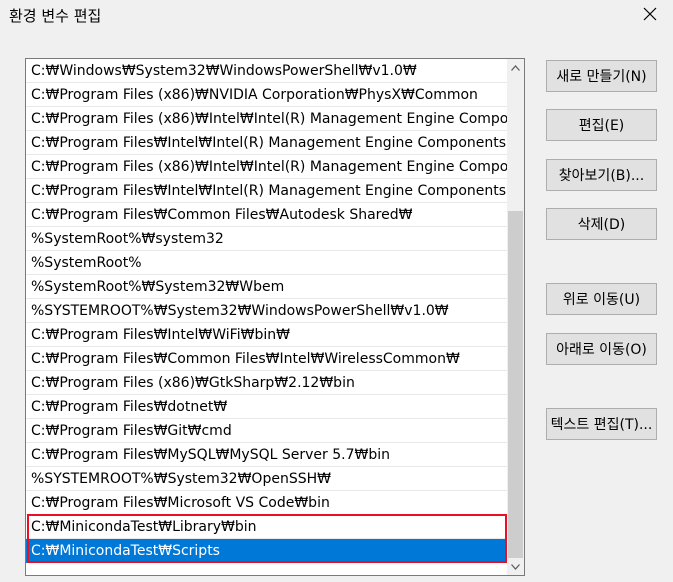 The height and width of the screenshot is (582, 673). Describe the element at coordinates (266, 479) in the screenshot. I see `list-item: %SYSTEMROOT%₩System32₩OpenSSH₩` at that location.